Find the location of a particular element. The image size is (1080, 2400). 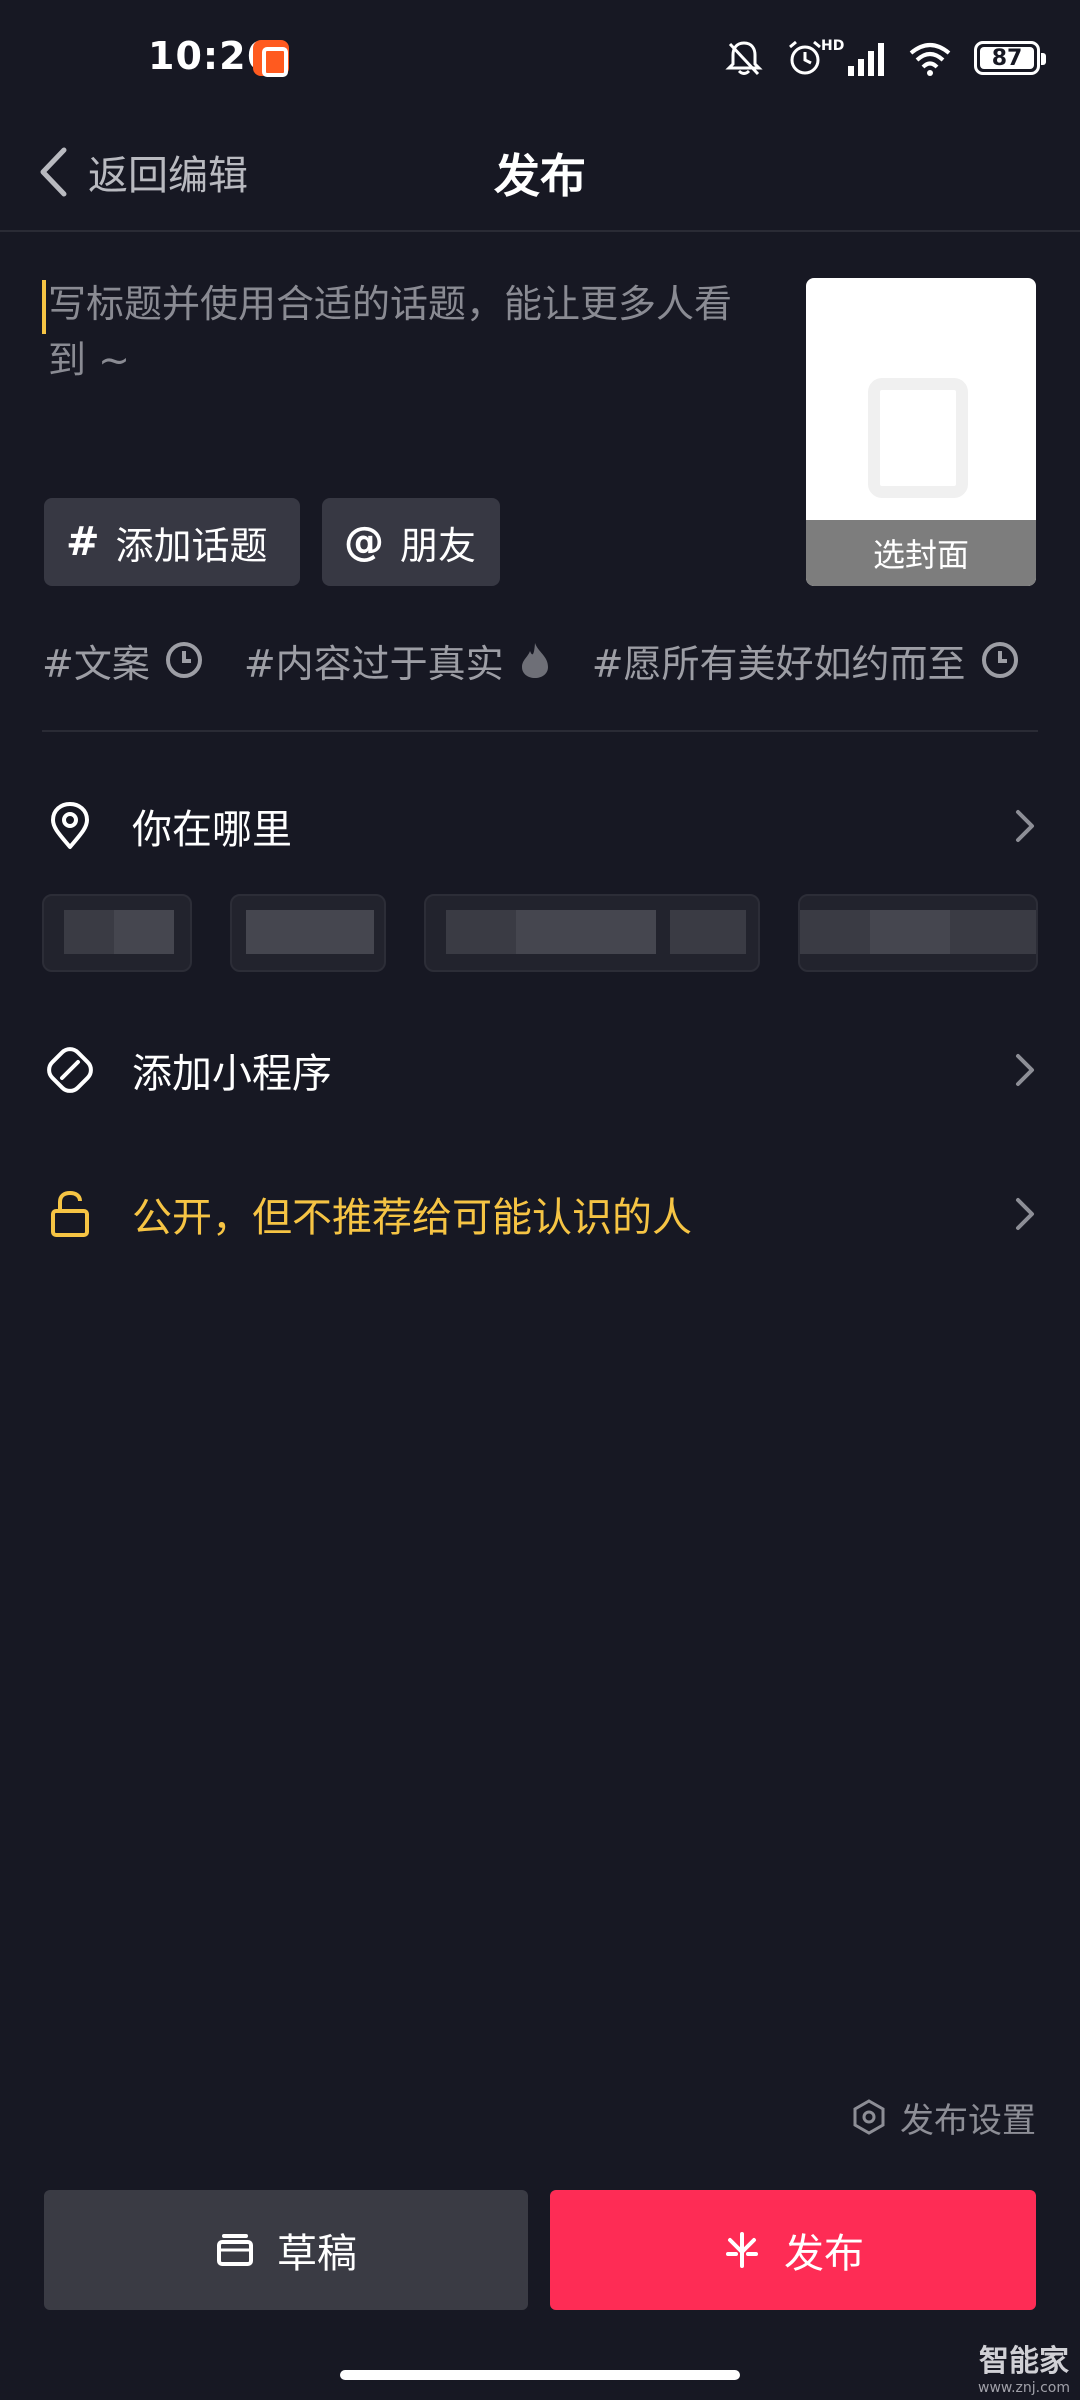

topic-text: #内容过于真实 is located at coordinates (373, 663).